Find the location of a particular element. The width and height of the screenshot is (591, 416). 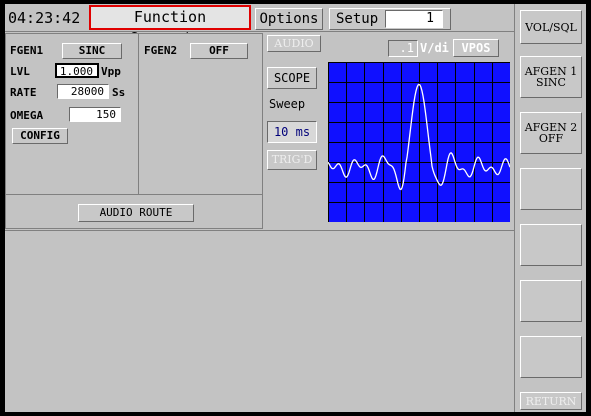

vpos-button: VPOS is located at coordinates (476, 48).